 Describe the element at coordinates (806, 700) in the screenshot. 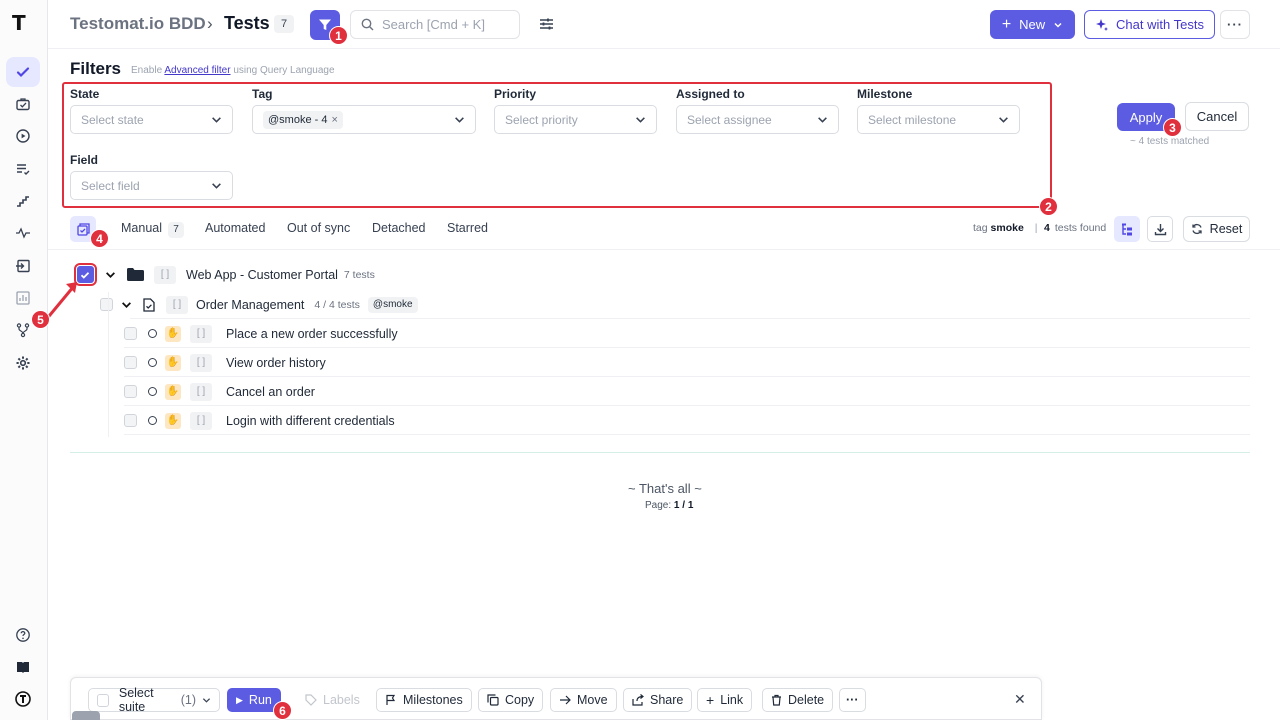

I see `delete-label: Delete` at that location.